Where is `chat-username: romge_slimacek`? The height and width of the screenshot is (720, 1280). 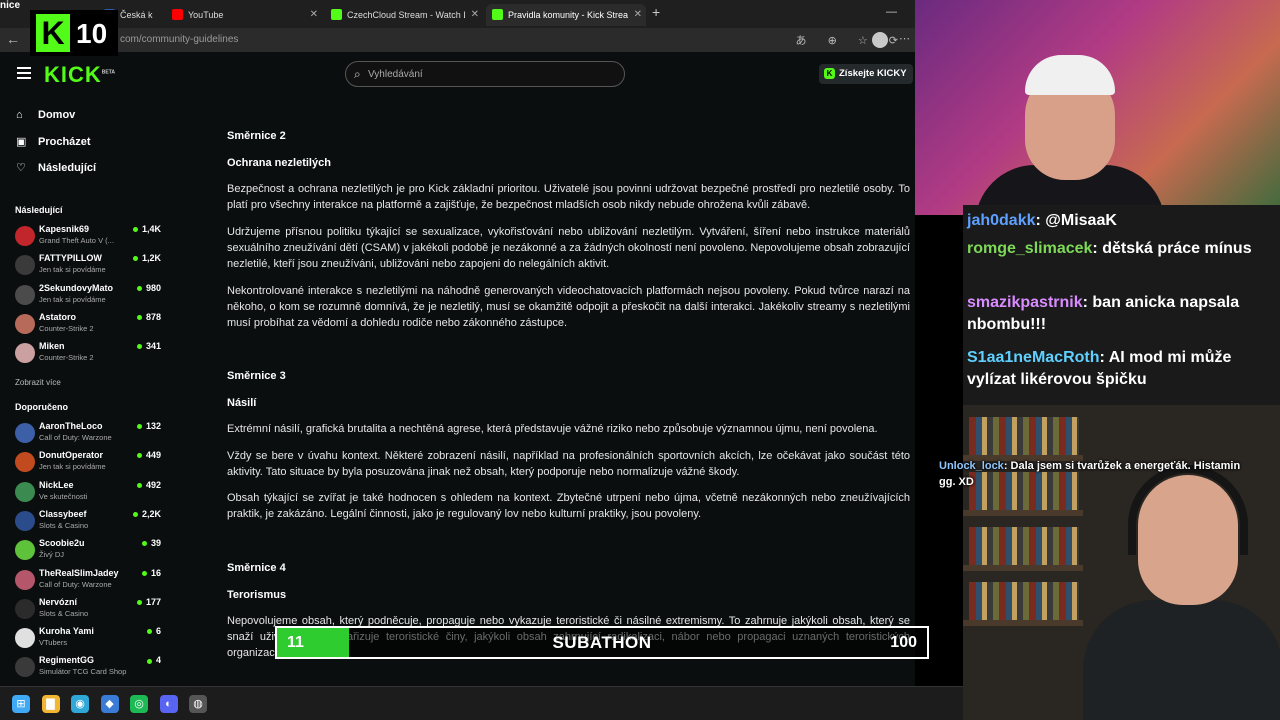 chat-username: romge_slimacek is located at coordinates (1030, 248).